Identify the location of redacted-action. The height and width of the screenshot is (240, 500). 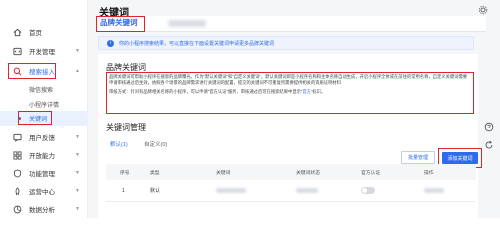
(434, 190).